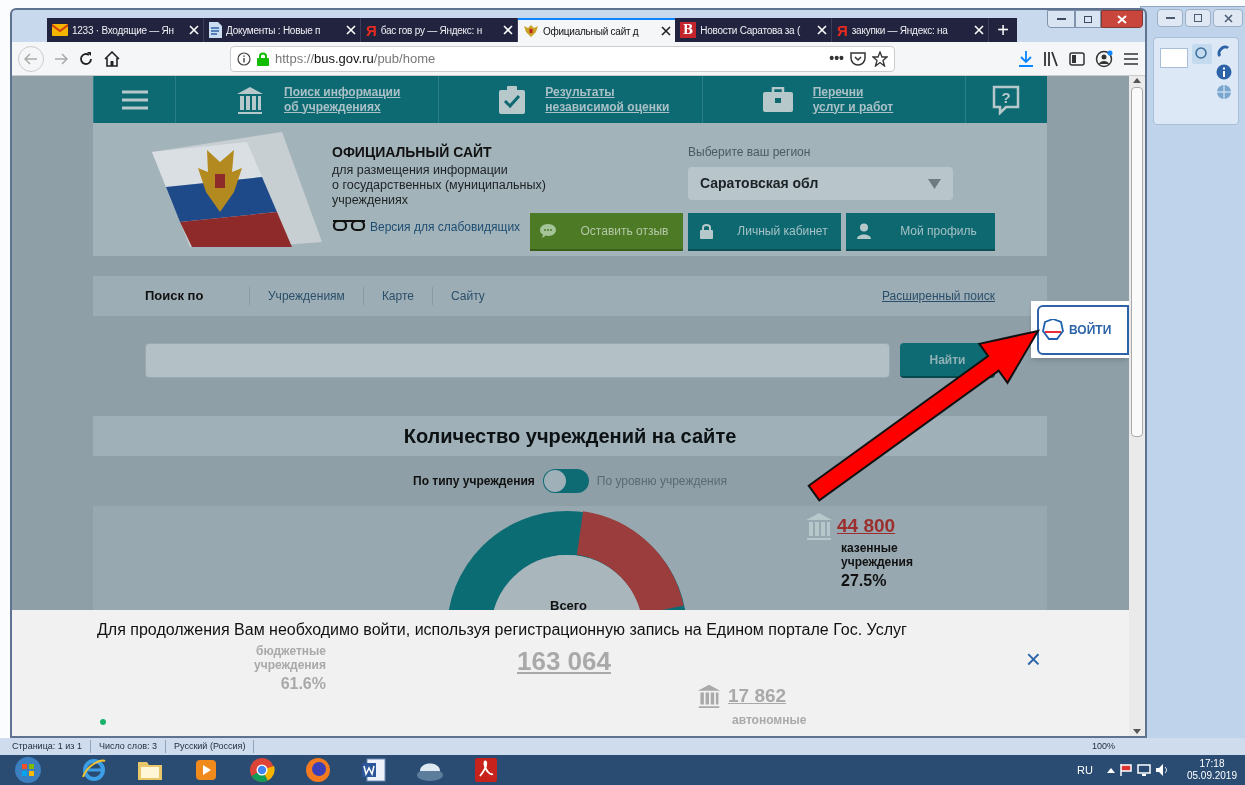 The height and width of the screenshot is (785, 1245). What do you see at coordinates (564, 661) in the screenshot?
I see `total-count: 163 064` at bounding box center [564, 661].